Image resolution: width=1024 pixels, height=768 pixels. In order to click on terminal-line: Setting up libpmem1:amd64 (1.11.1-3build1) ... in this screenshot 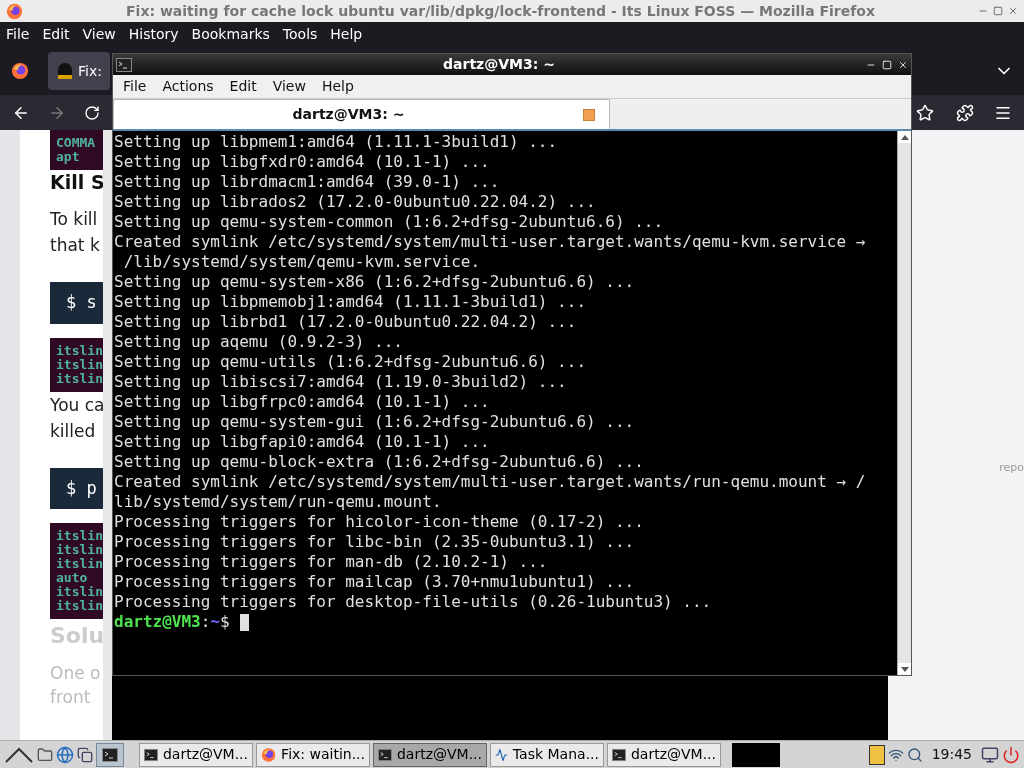, I will do `click(336, 142)`.